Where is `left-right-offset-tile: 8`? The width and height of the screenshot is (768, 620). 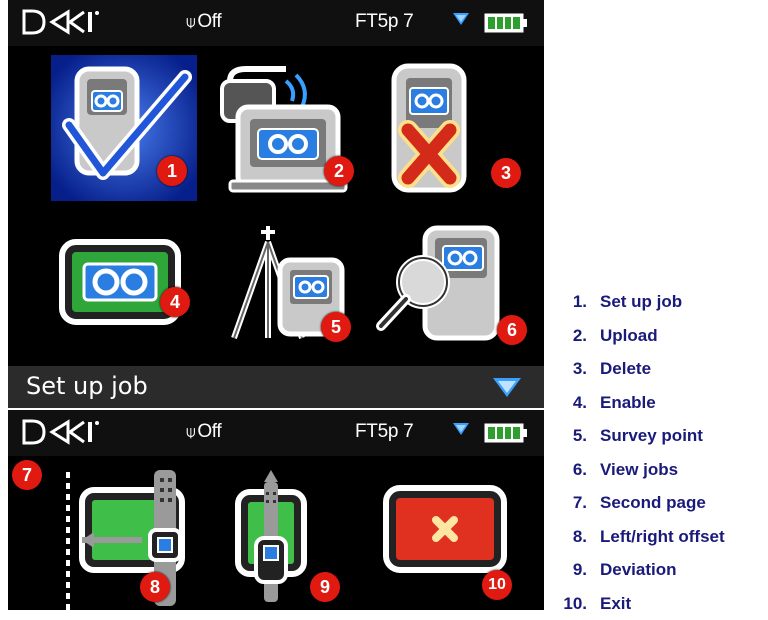
left-right-offset-tile: 8 is located at coordinates (127, 539).